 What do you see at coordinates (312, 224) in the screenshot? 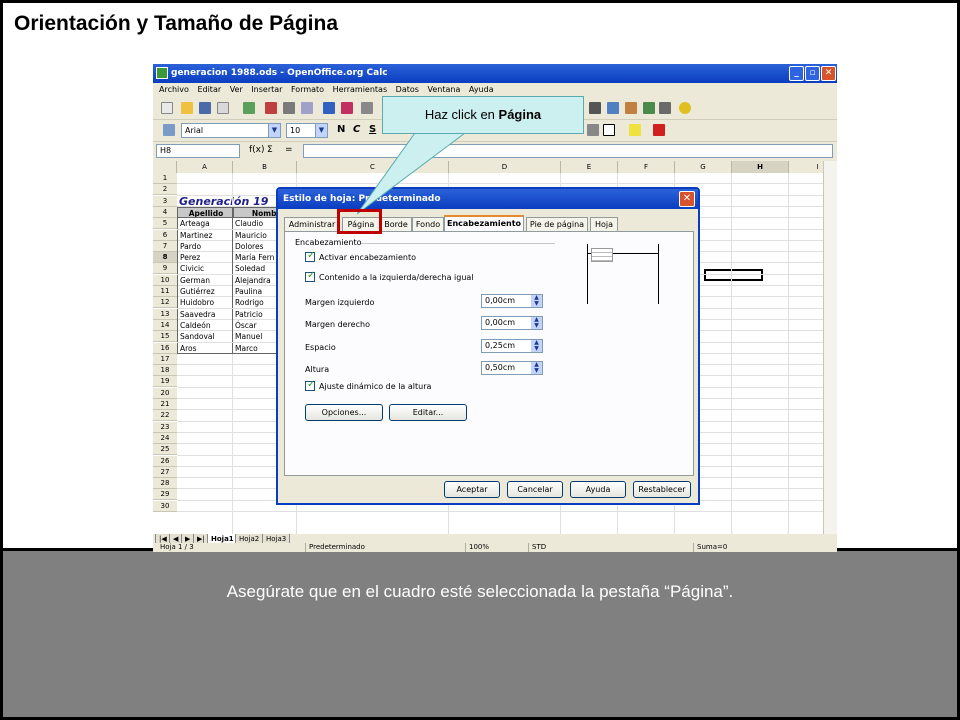
I see `tab-administrar: Administrar` at bounding box center [312, 224].